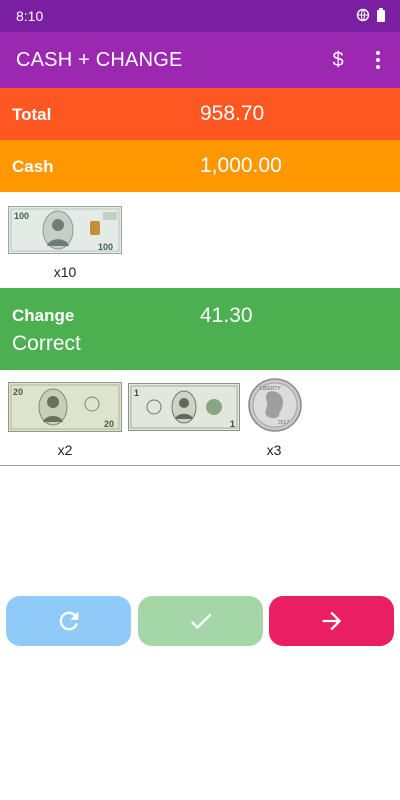  I want to click on more-vert-icon, so click(378, 60).